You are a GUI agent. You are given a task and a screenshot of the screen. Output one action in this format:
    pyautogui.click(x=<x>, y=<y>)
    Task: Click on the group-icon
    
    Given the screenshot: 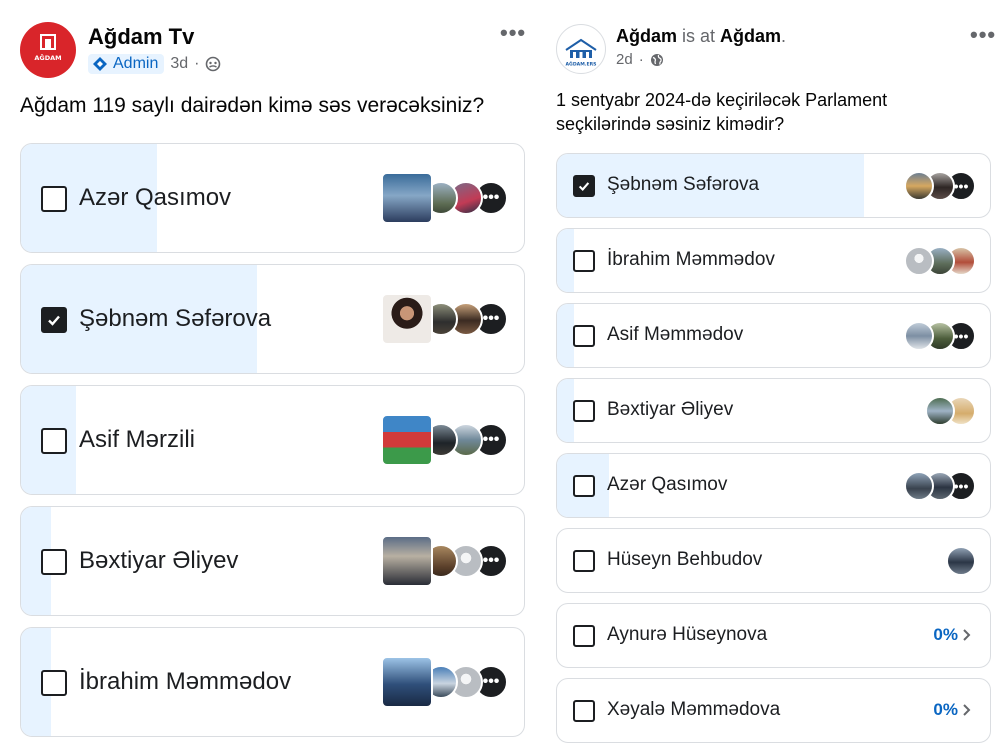 What is the action you would take?
    pyautogui.click(x=213, y=64)
    